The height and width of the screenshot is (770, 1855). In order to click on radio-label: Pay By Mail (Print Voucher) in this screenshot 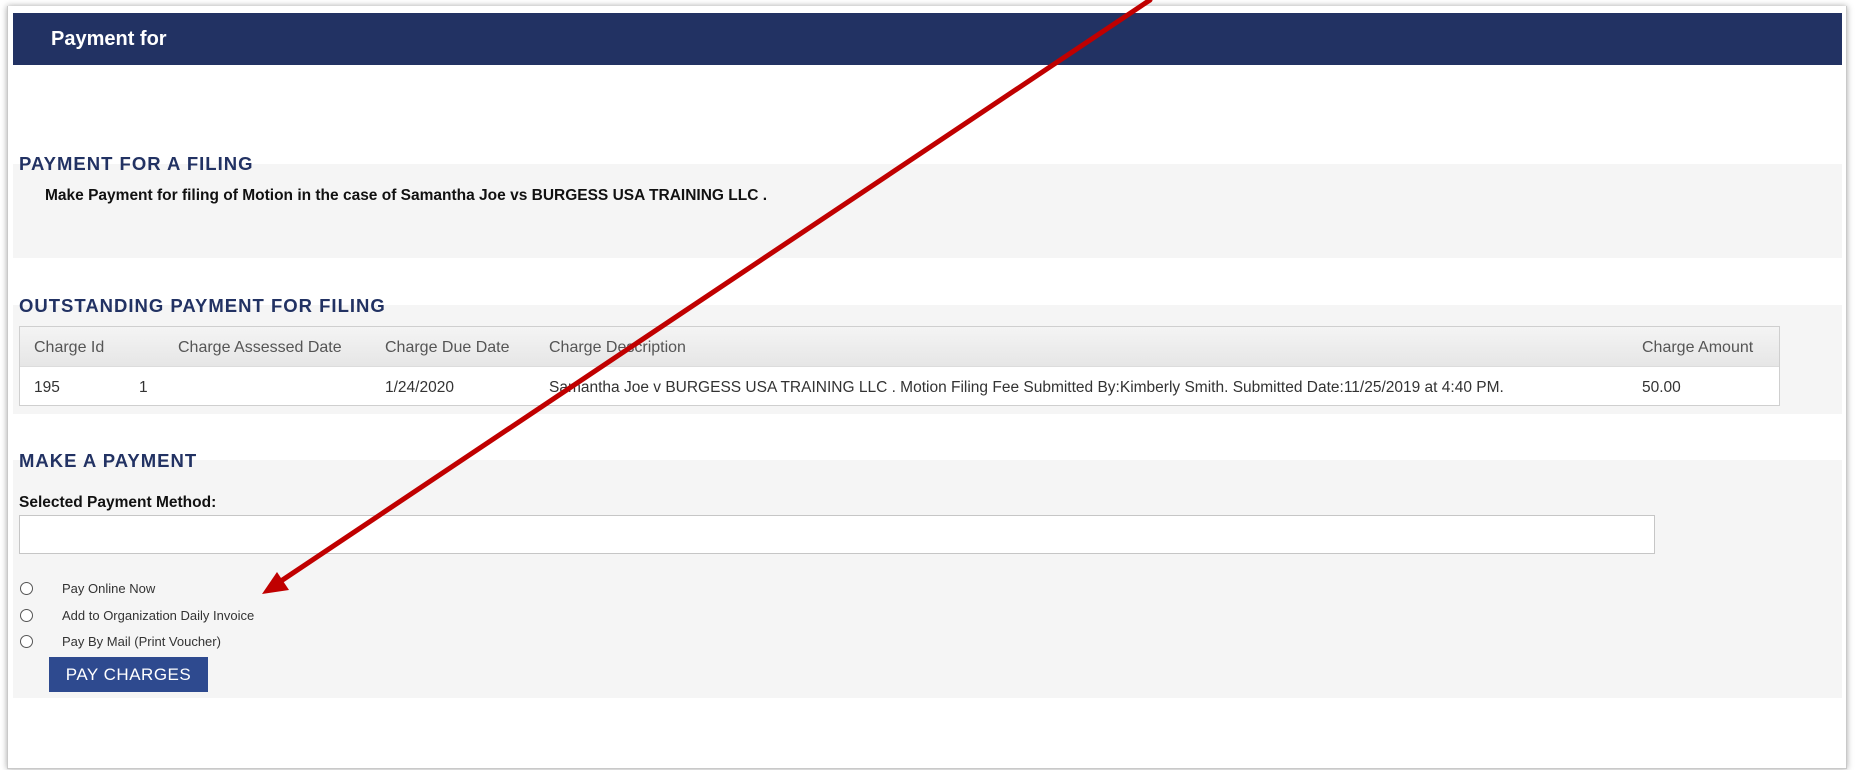, I will do `click(141, 641)`.